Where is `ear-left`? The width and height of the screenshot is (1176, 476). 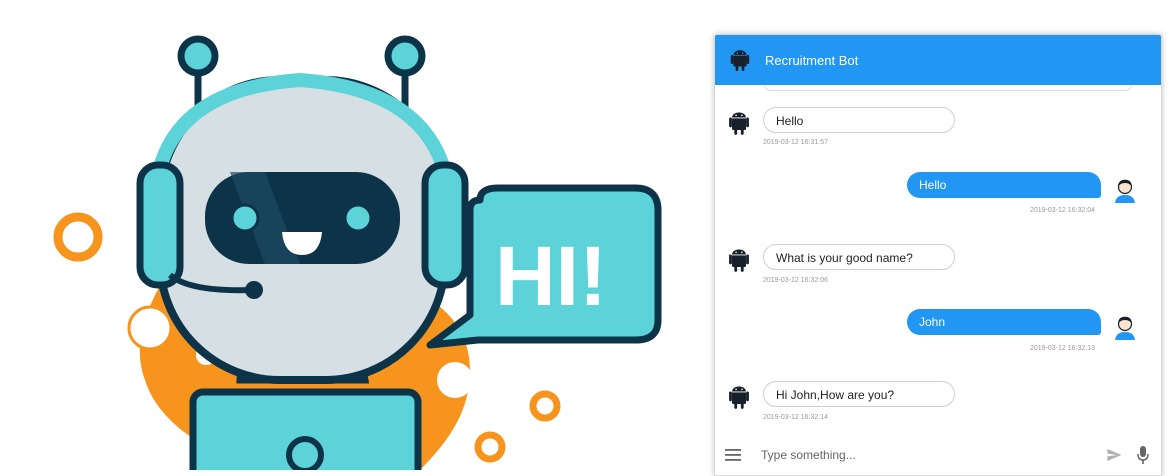 ear-left is located at coordinates (160, 225).